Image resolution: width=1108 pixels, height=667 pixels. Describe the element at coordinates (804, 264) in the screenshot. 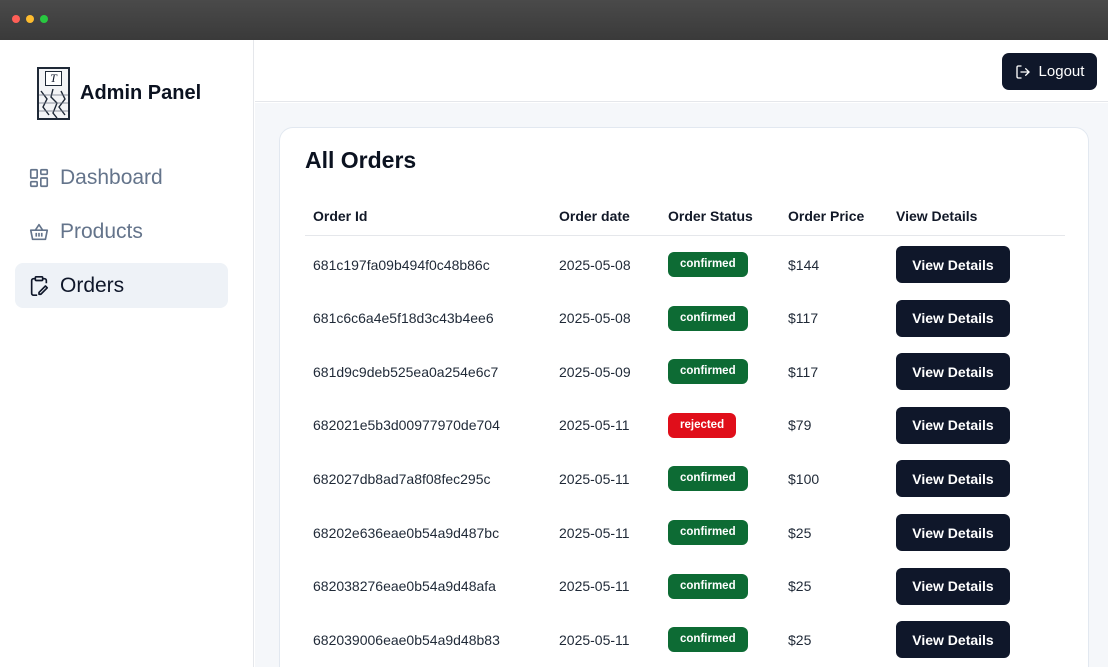

I see `order-price-cell: $144` at that location.